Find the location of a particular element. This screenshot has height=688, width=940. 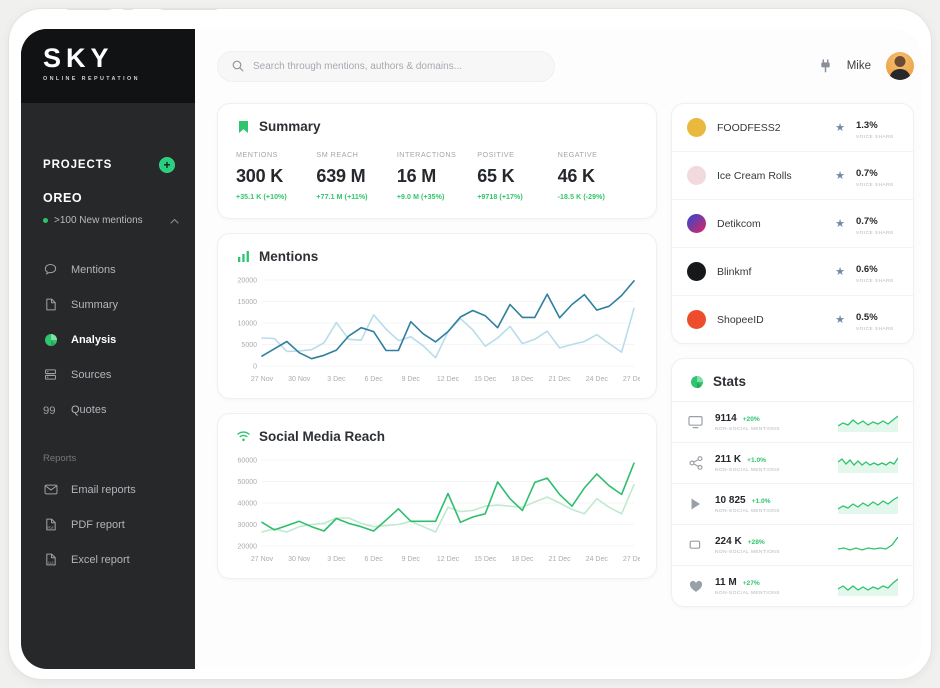

plug-icon is located at coordinates (825, 66).